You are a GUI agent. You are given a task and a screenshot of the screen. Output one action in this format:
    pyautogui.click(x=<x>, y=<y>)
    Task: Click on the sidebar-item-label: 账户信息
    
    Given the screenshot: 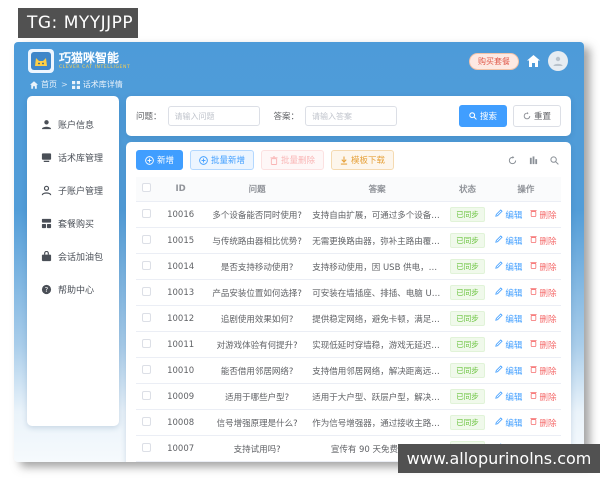 What is the action you would take?
    pyautogui.click(x=76, y=126)
    